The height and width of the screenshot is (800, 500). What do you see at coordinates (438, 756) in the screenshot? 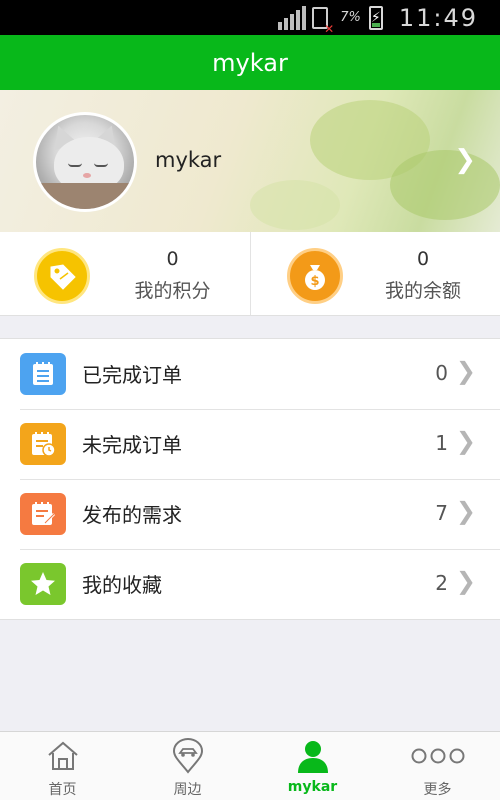
I see `more-dots-icon` at bounding box center [438, 756].